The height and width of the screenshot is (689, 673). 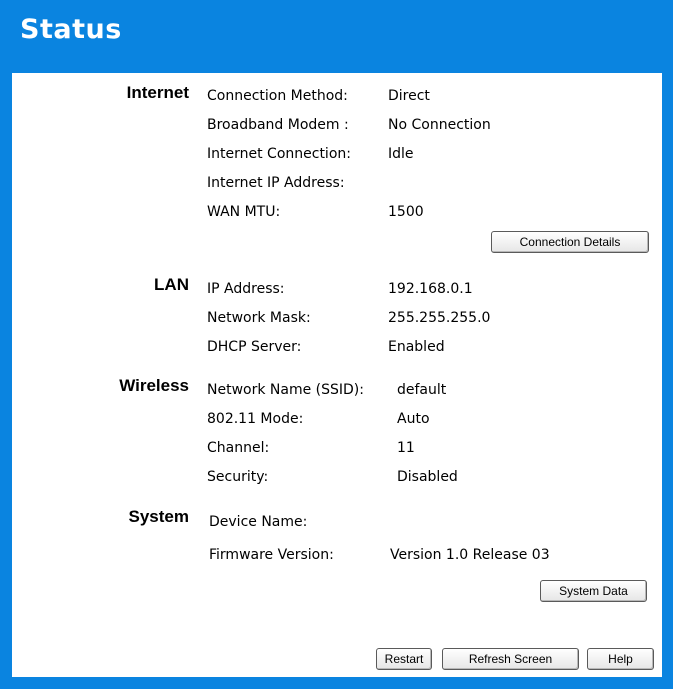 I want to click on lan-ip-address-label: IP Address:, so click(x=246, y=289).